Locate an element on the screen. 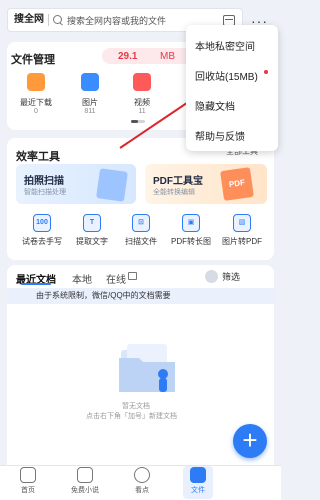 The width and height of the screenshot is (320, 500). menu-item-recycle-bin: 回收站(15MB) is located at coordinates (226, 75).